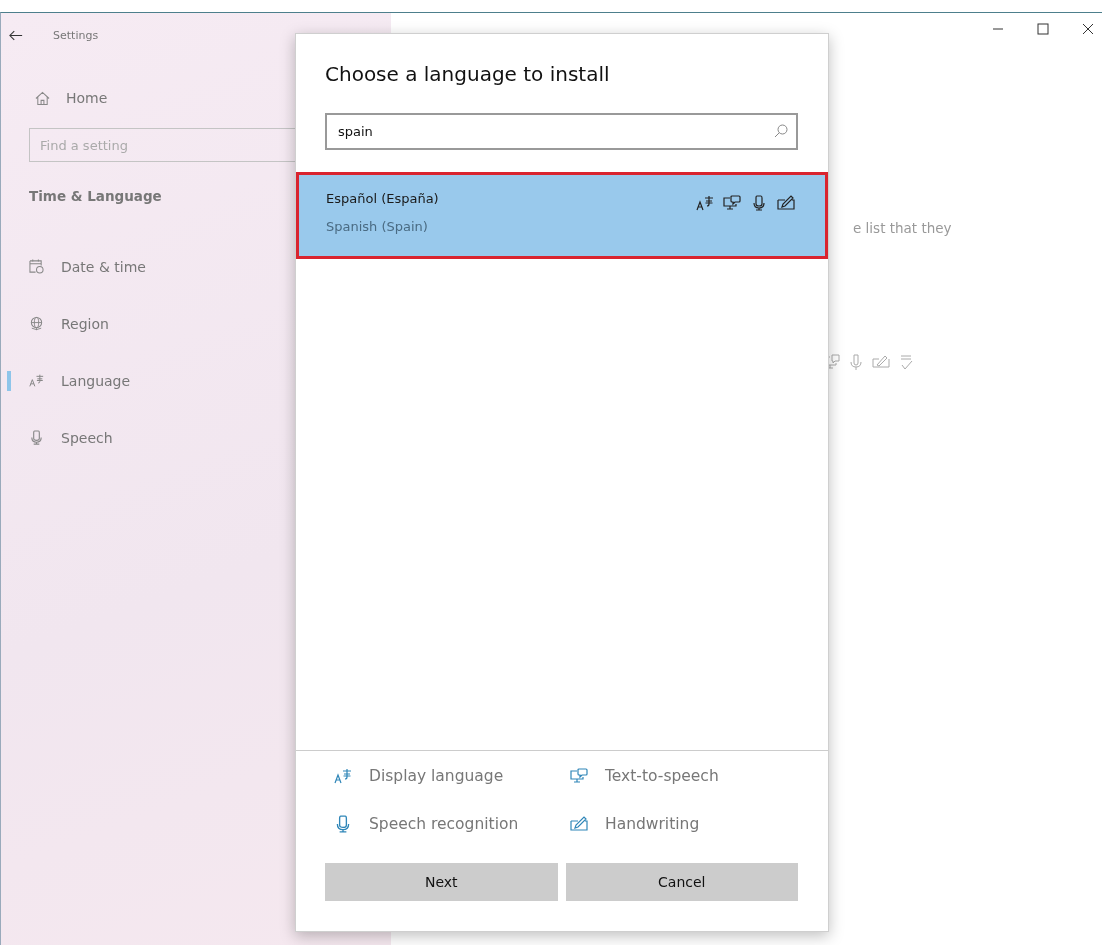  Describe the element at coordinates (468, 74) in the screenshot. I see `dialog-title: Choose a language to install` at that location.